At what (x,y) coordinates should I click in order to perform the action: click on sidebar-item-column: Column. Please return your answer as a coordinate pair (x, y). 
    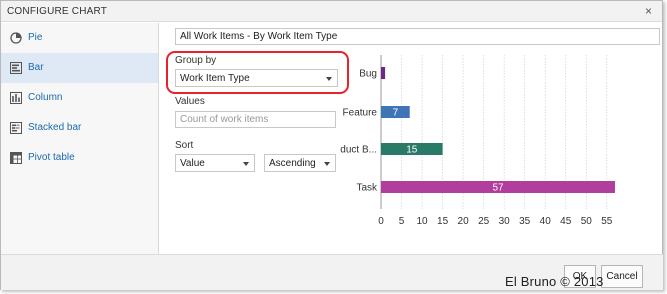
    Looking at the image, I should click on (79, 98).